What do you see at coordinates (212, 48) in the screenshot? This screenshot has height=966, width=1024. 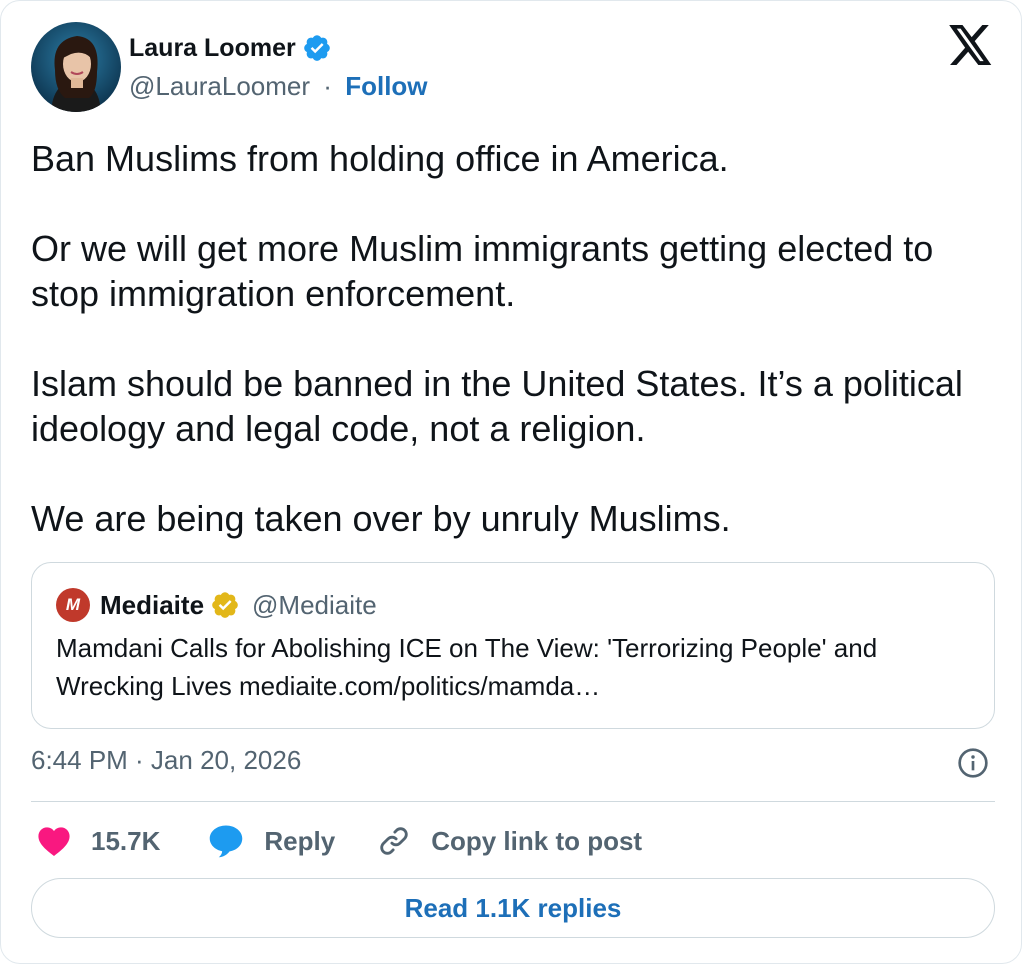 I see `author-name: Laura Loomer` at bounding box center [212, 48].